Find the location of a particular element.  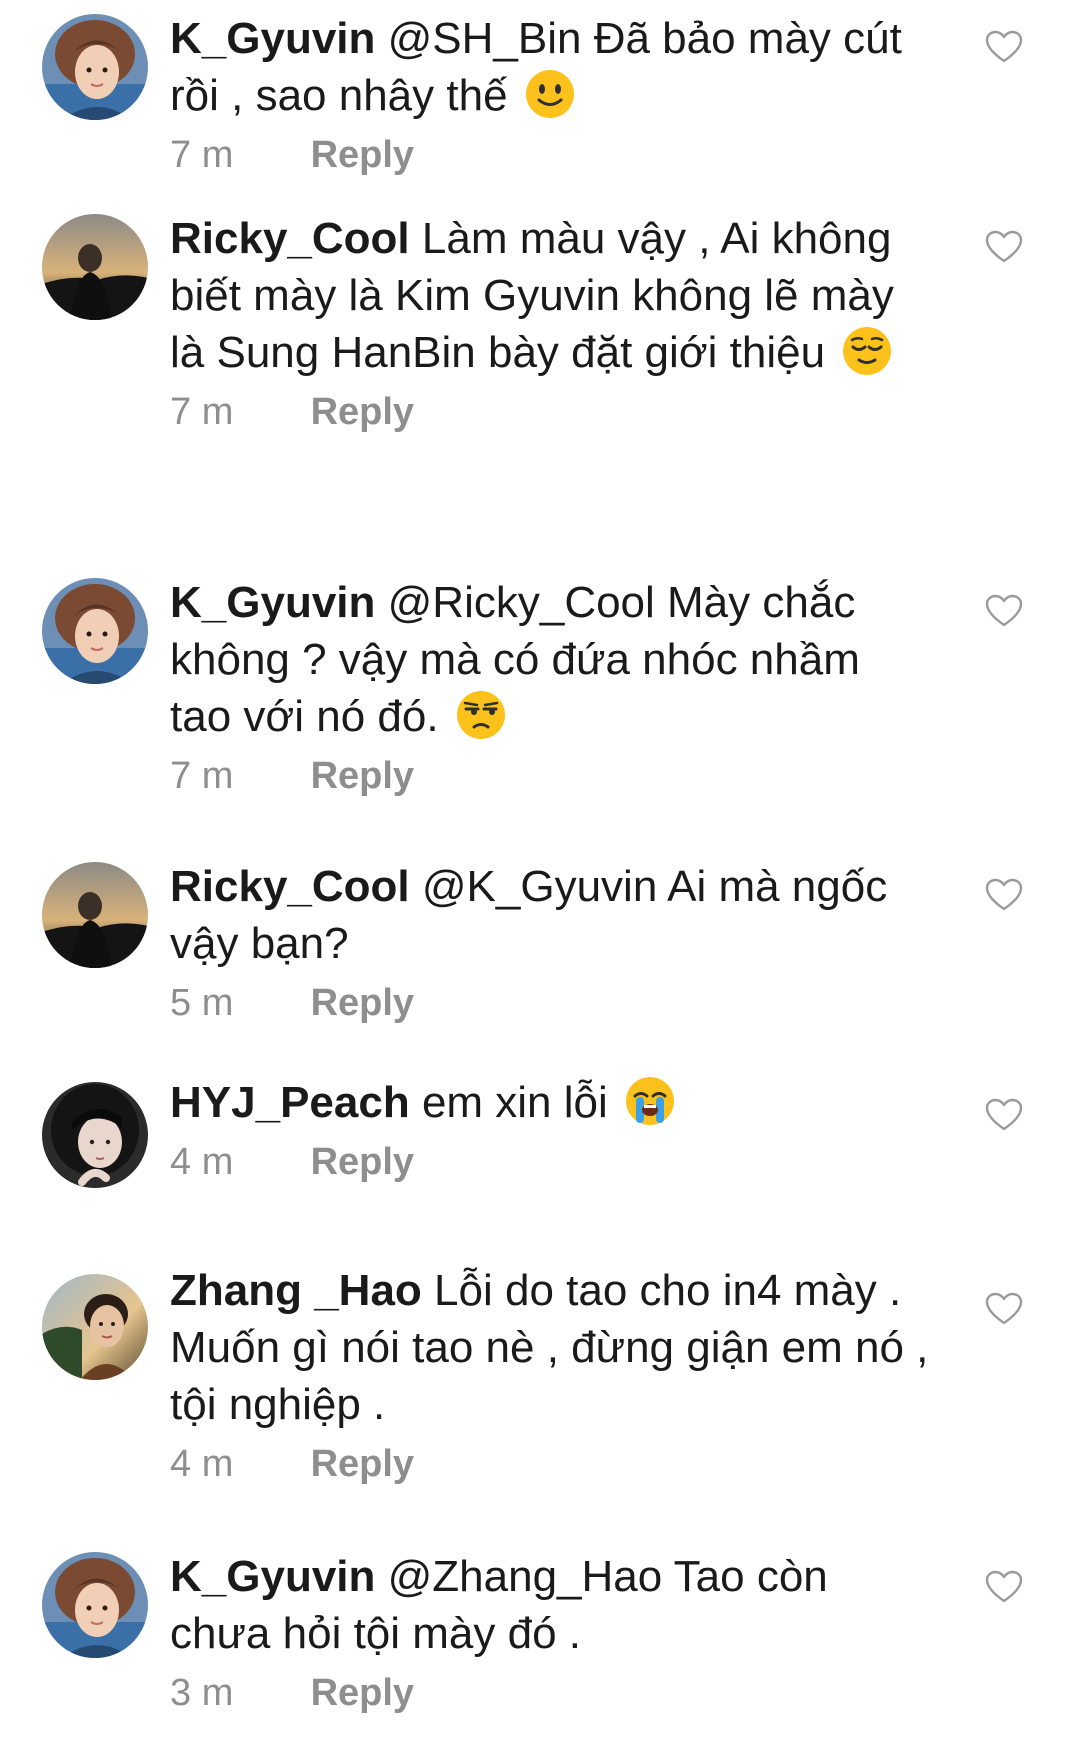

zhang-hao-avatar is located at coordinates (95, 1327).